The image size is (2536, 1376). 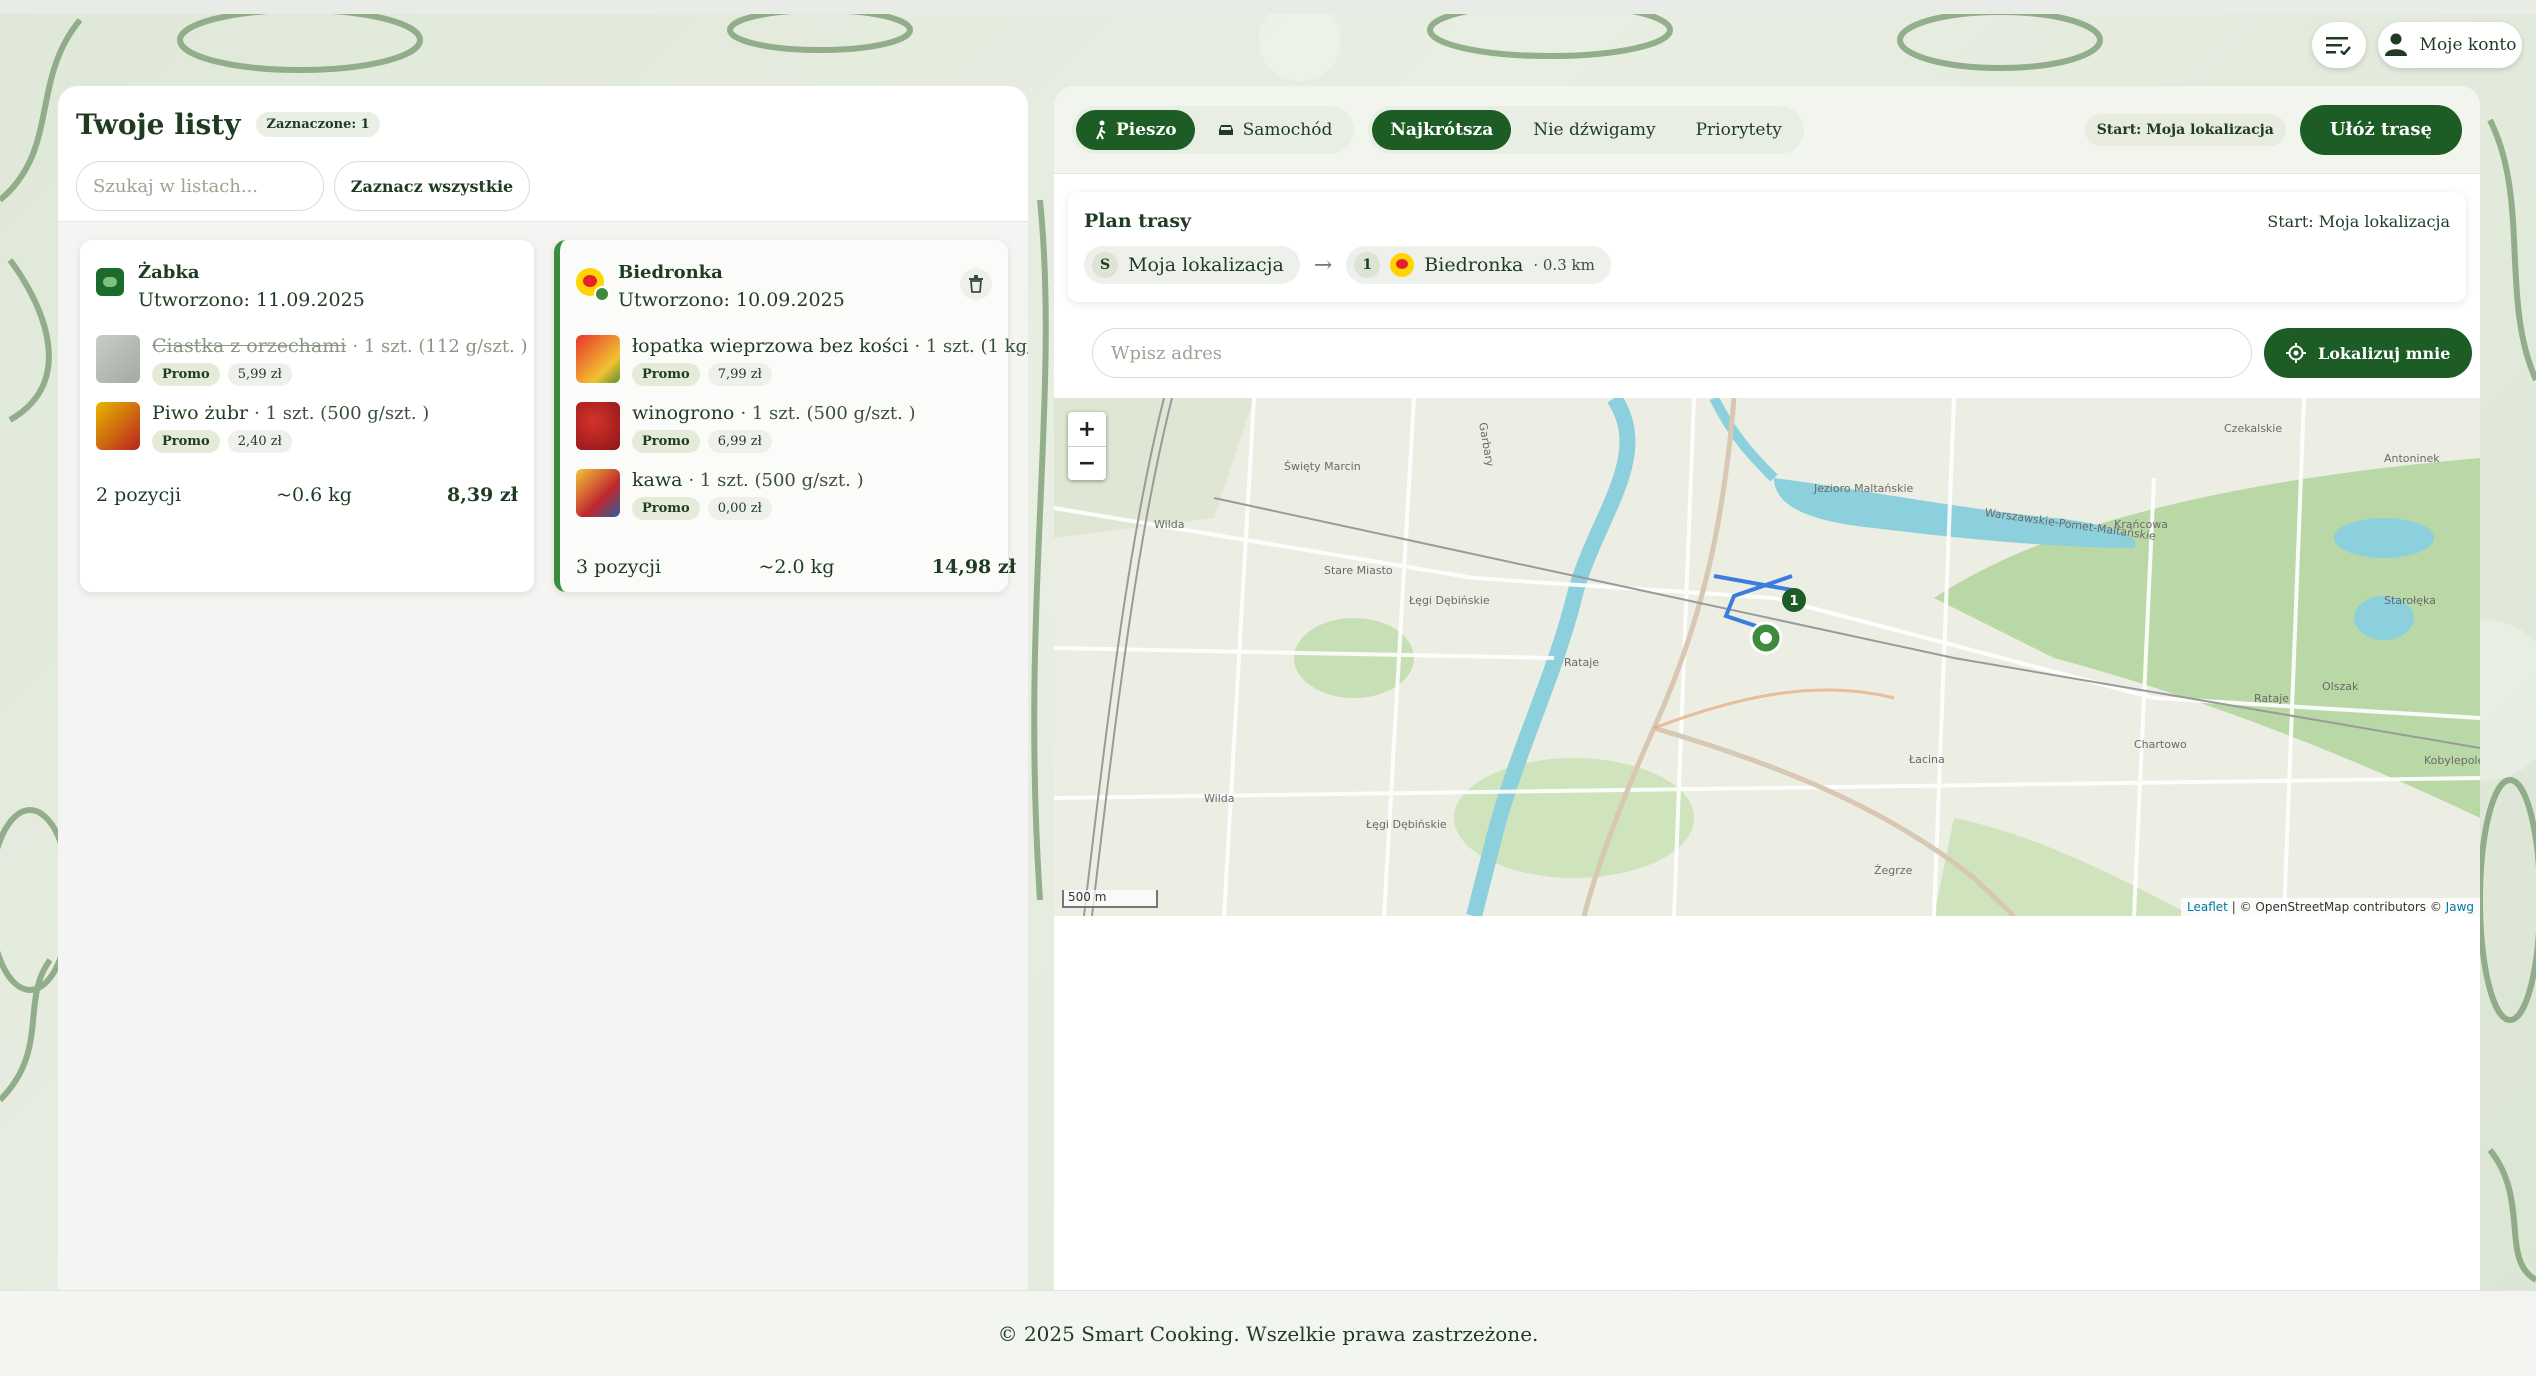 I want to click on item-count: 2 pozycji, so click(x=139, y=495).